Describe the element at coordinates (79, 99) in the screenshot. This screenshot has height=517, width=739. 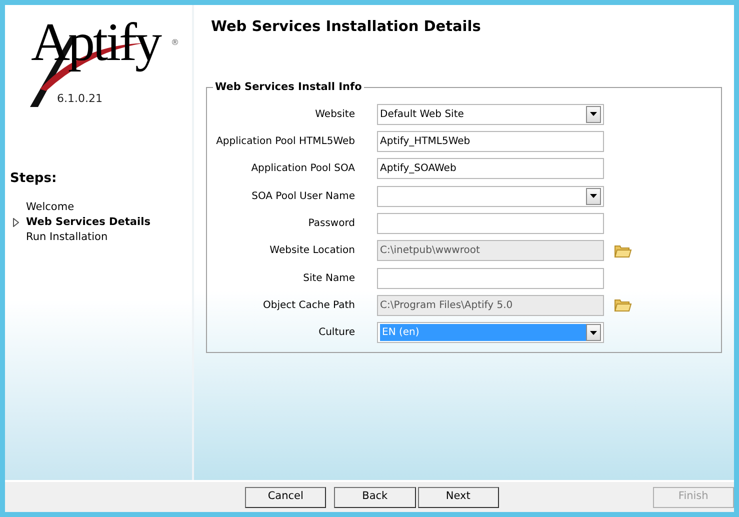
I see `version-text: 6.1.0.21` at that location.